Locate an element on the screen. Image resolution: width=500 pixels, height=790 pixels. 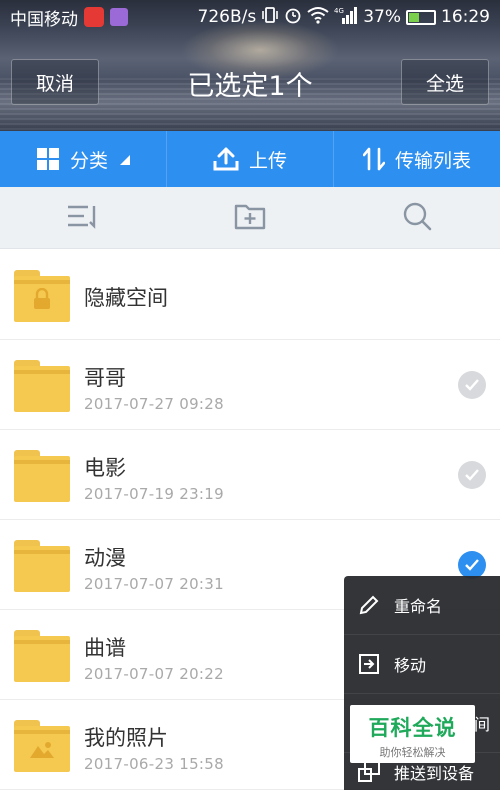
file-date: 2017-07-07 20:31 is located at coordinates (154, 584).